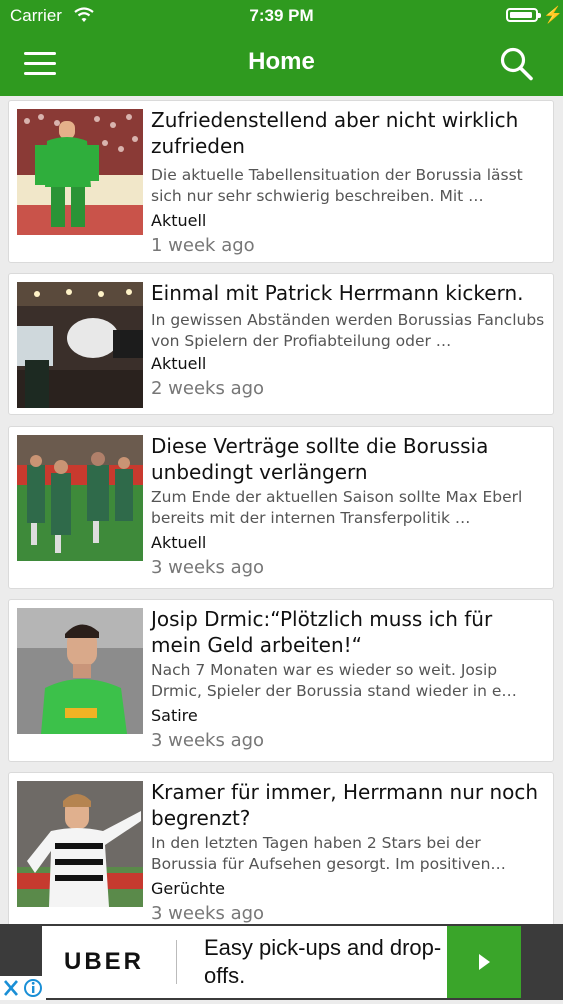  What do you see at coordinates (553, 15) in the screenshot?
I see `charging-icon: ⚡` at bounding box center [553, 15].